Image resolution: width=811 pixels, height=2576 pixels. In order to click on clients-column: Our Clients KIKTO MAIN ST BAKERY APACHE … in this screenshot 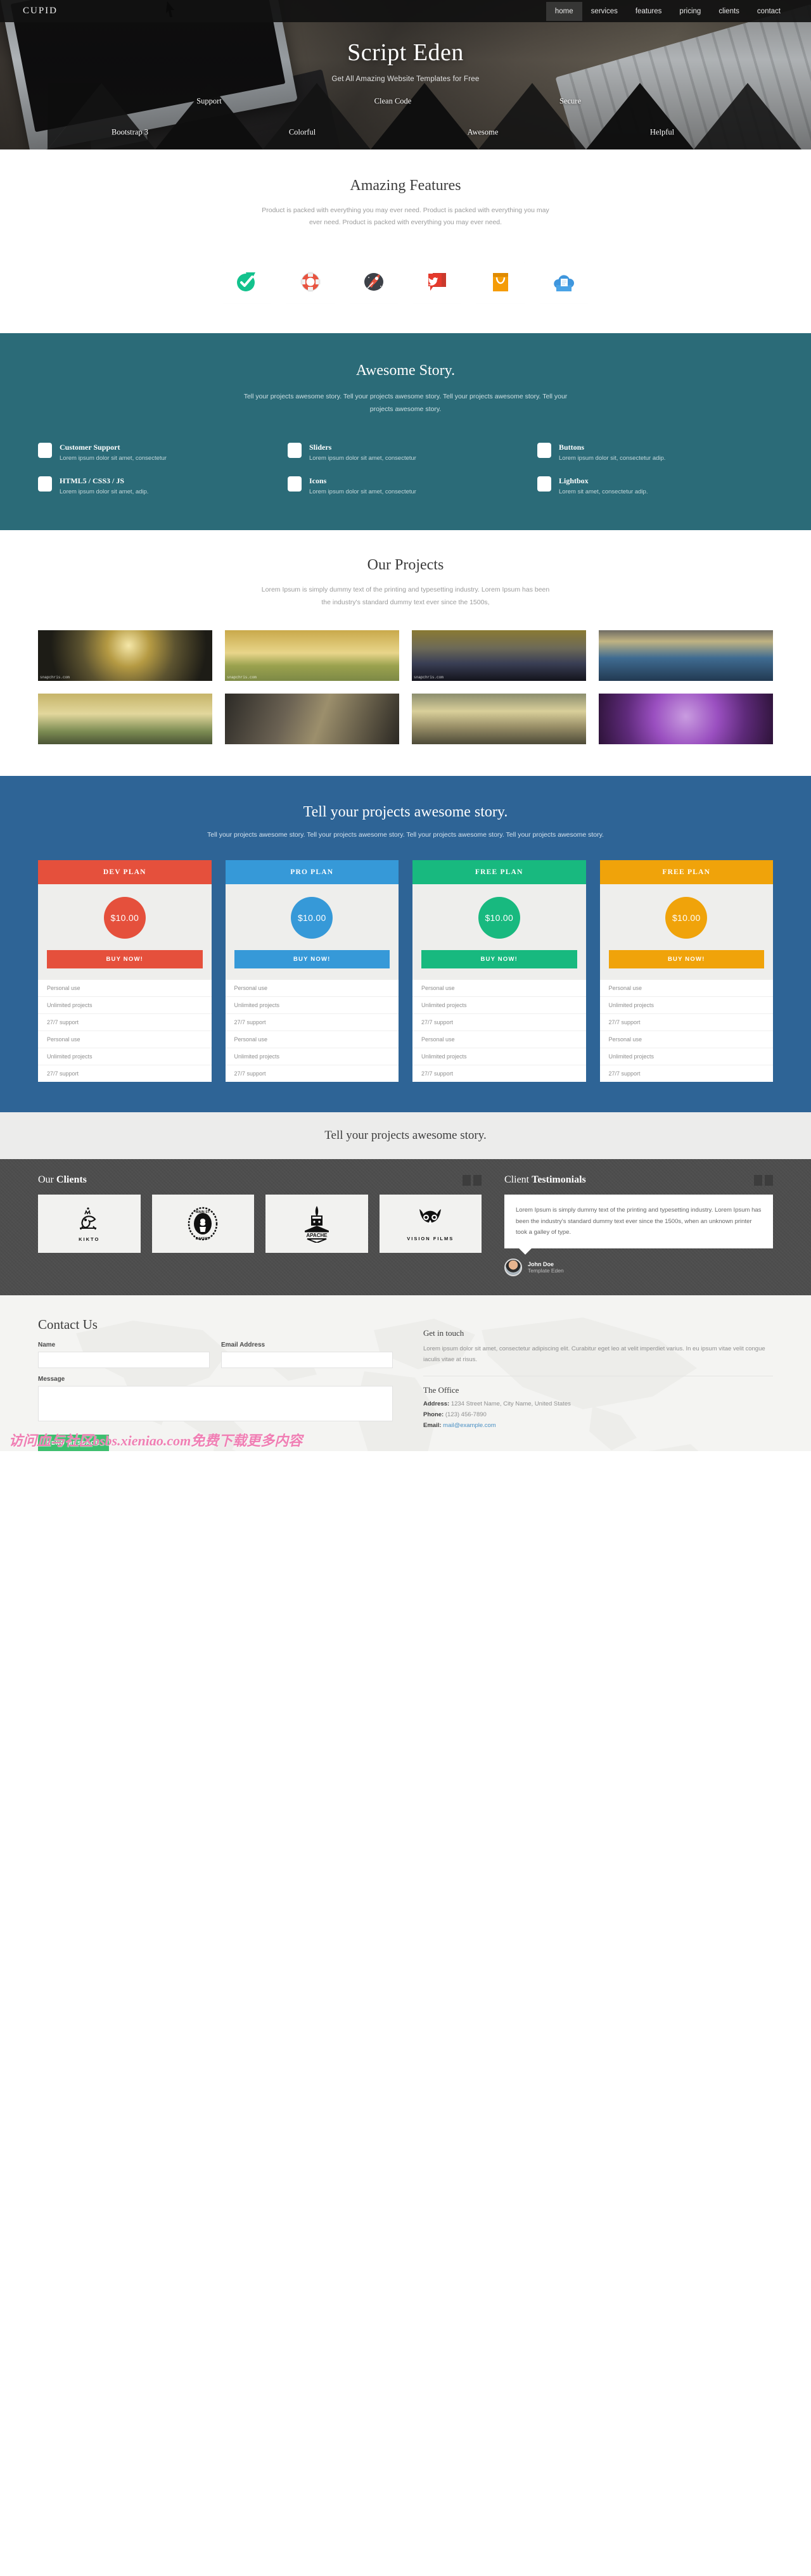, I will do `click(260, 1225)`.